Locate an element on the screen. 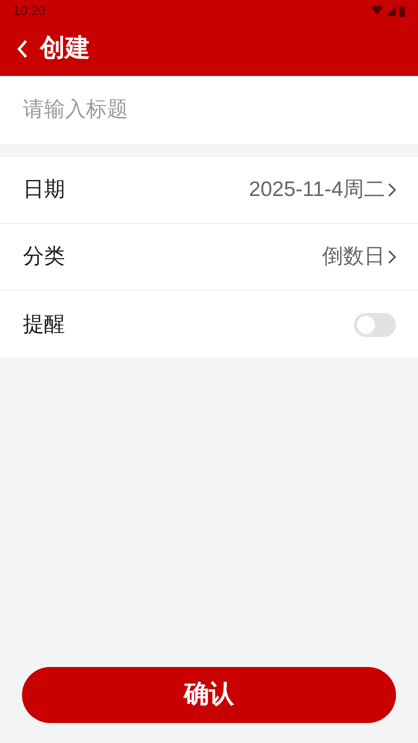  wifi-icon is located at coordinates (377, 11).